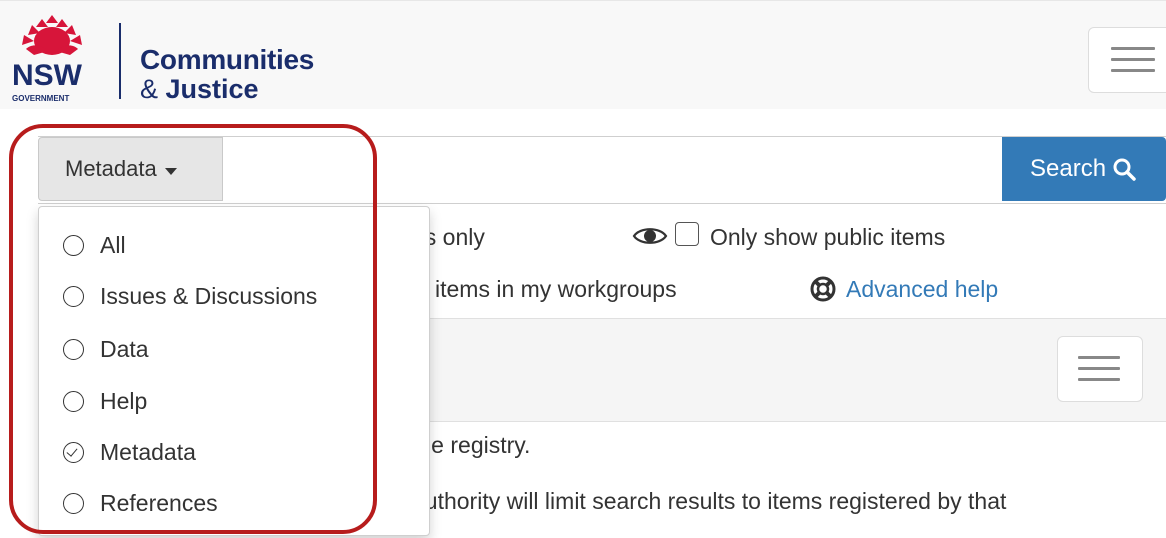 The image size is (1166, 538). I want to click on org-name-line2: & Justice, so click(199, 89).